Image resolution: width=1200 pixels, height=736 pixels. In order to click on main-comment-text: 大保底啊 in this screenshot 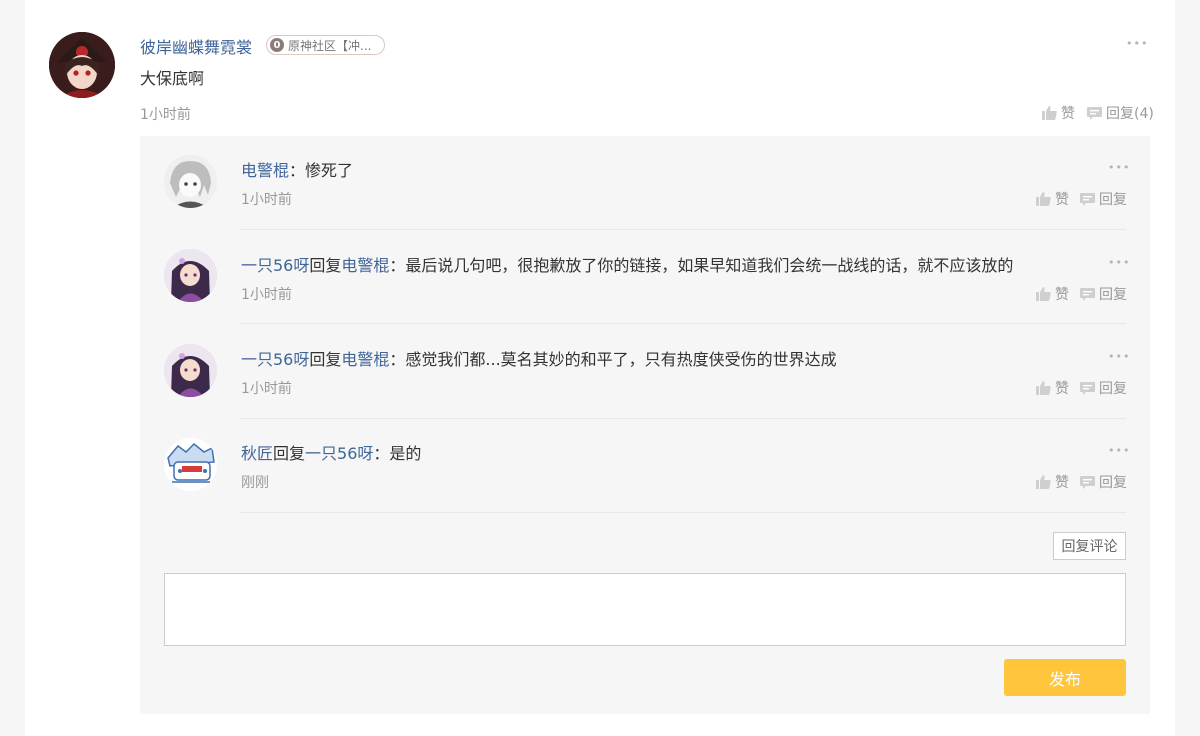, I will do `click(172, 78)`.